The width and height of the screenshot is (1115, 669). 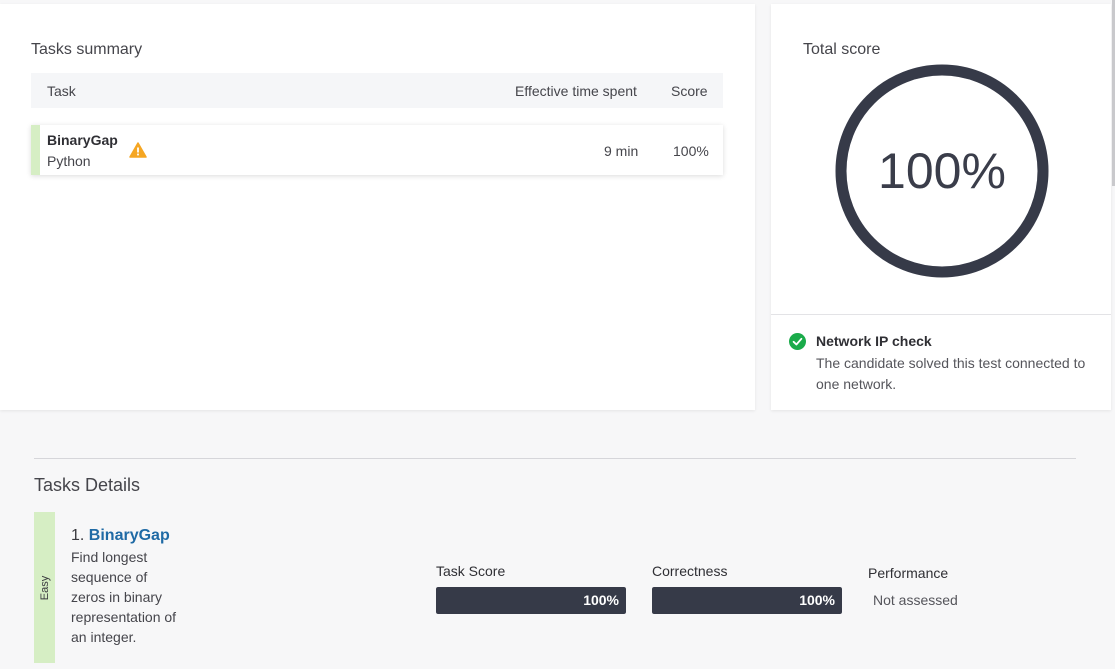 I want to click on performance-label: Performance, so click(x=908, y=573).